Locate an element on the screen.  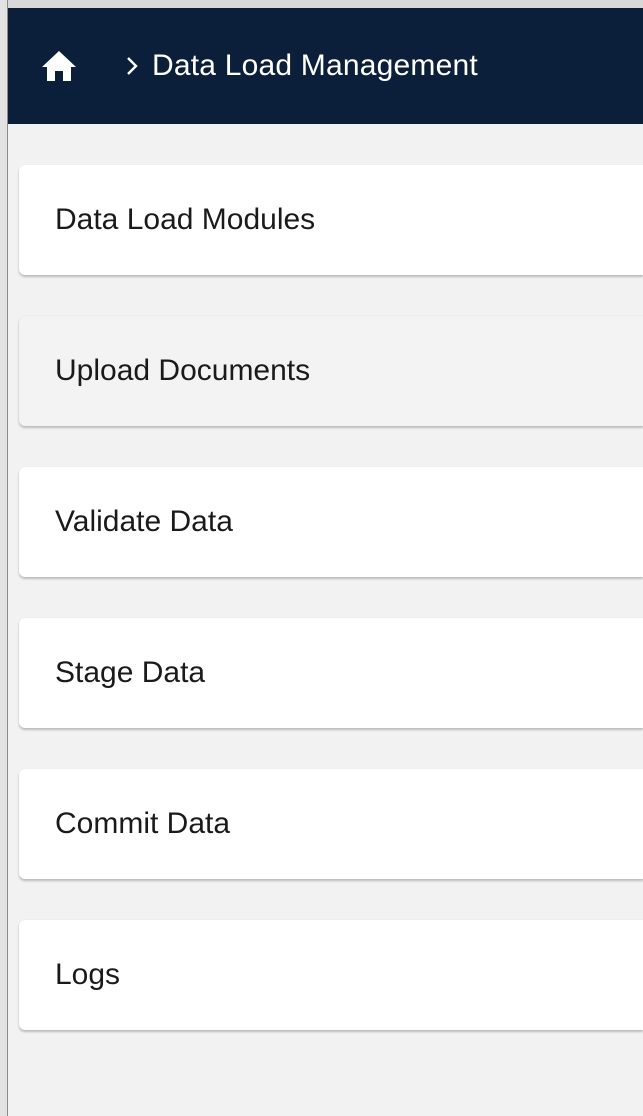
breadcrumb-title: Data Load Management is located at coordinates (315, 65).